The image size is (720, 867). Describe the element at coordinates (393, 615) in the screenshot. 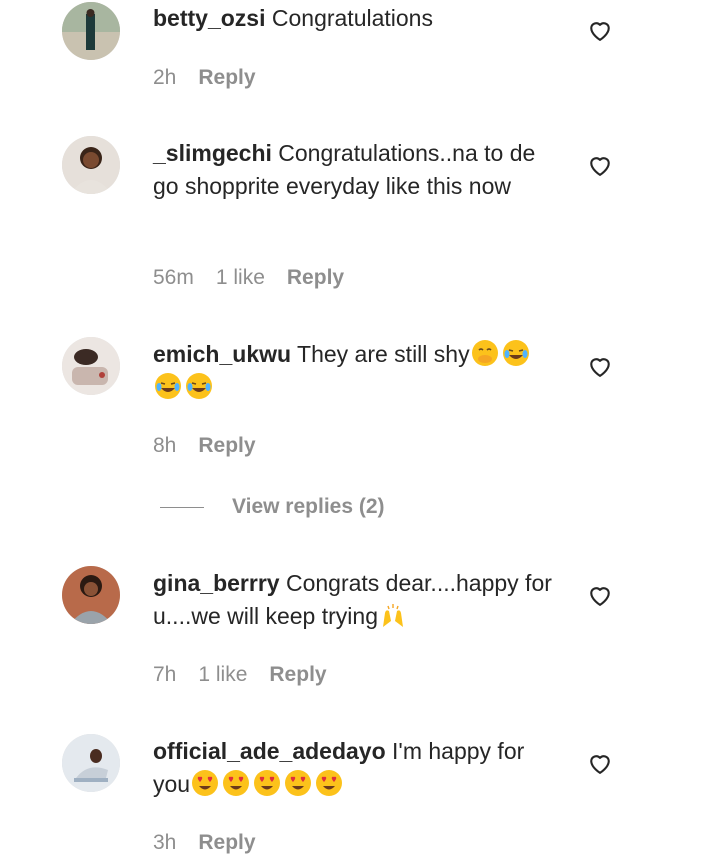

I see `raising-hands-icon` at that location.